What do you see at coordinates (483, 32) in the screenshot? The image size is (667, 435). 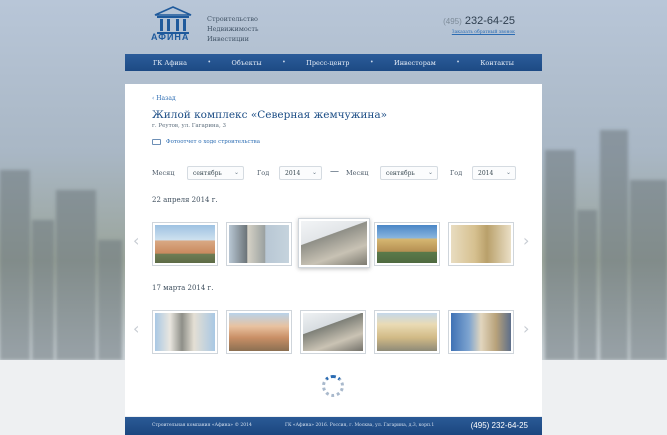 I see `callback-link: Заказать обратный звонок` at bounding box center [483, 32].